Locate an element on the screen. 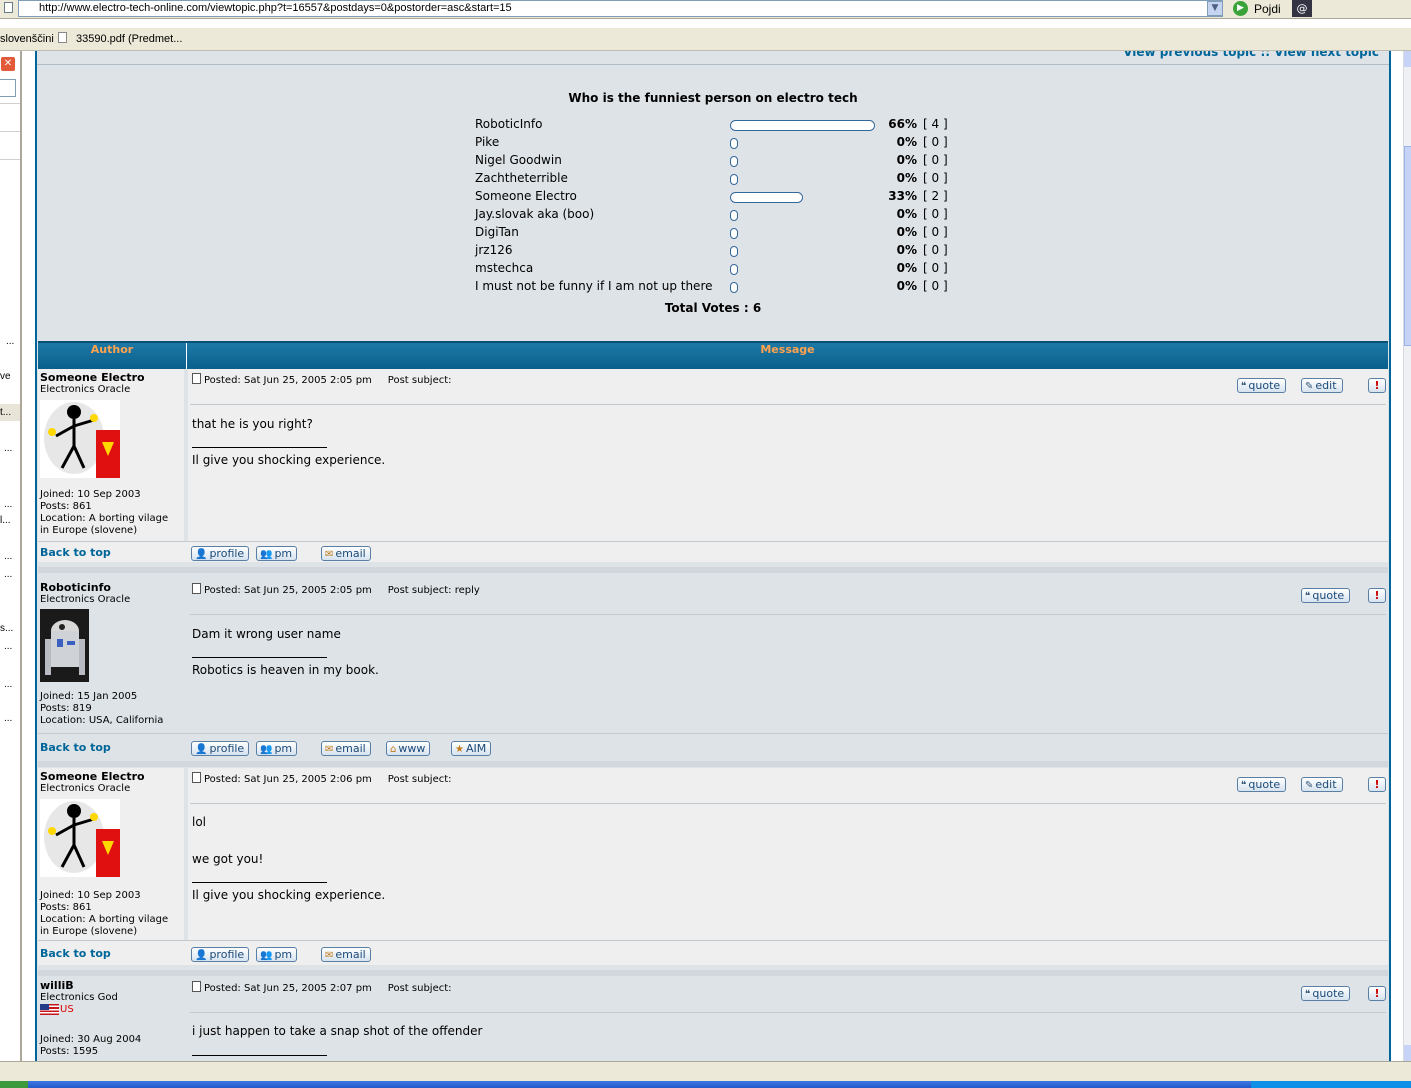 This screenshot has height=1088, width=1411. poll-option-name: Zachtheterrible is located at coordinates (521, 178).